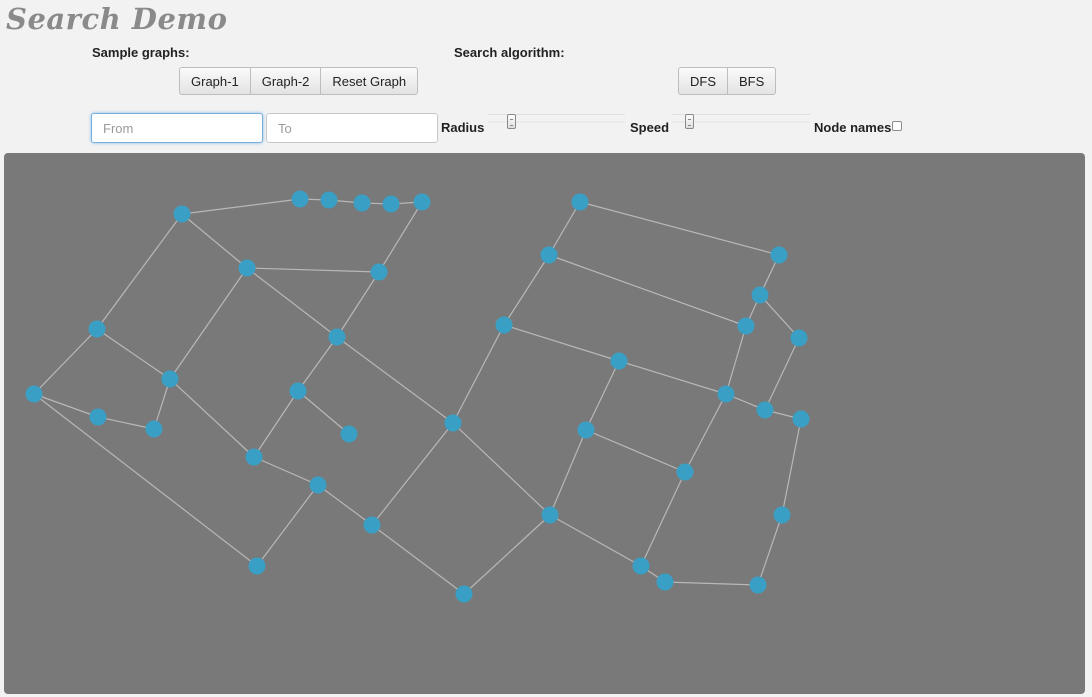 Image resolution: width=1092 pixels, height=697 pixels. What do you see at coordinates (650, 127) in the screenshot?
I see `speed-label: Speed` at bounding box center [650, 127].